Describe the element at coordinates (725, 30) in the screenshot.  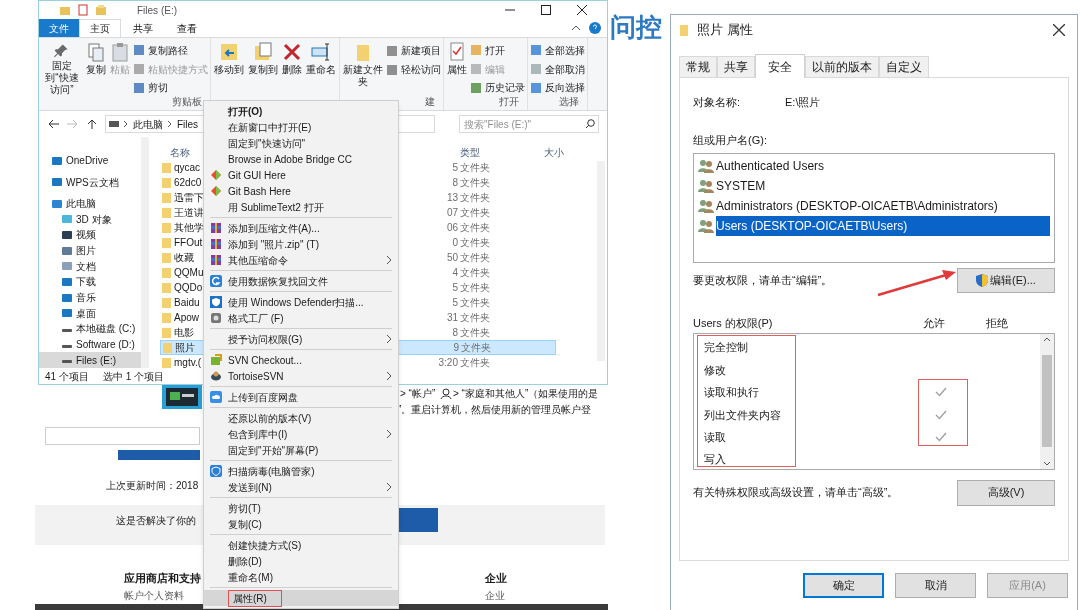
I see `dialog-title: 照片 属性` at that location.